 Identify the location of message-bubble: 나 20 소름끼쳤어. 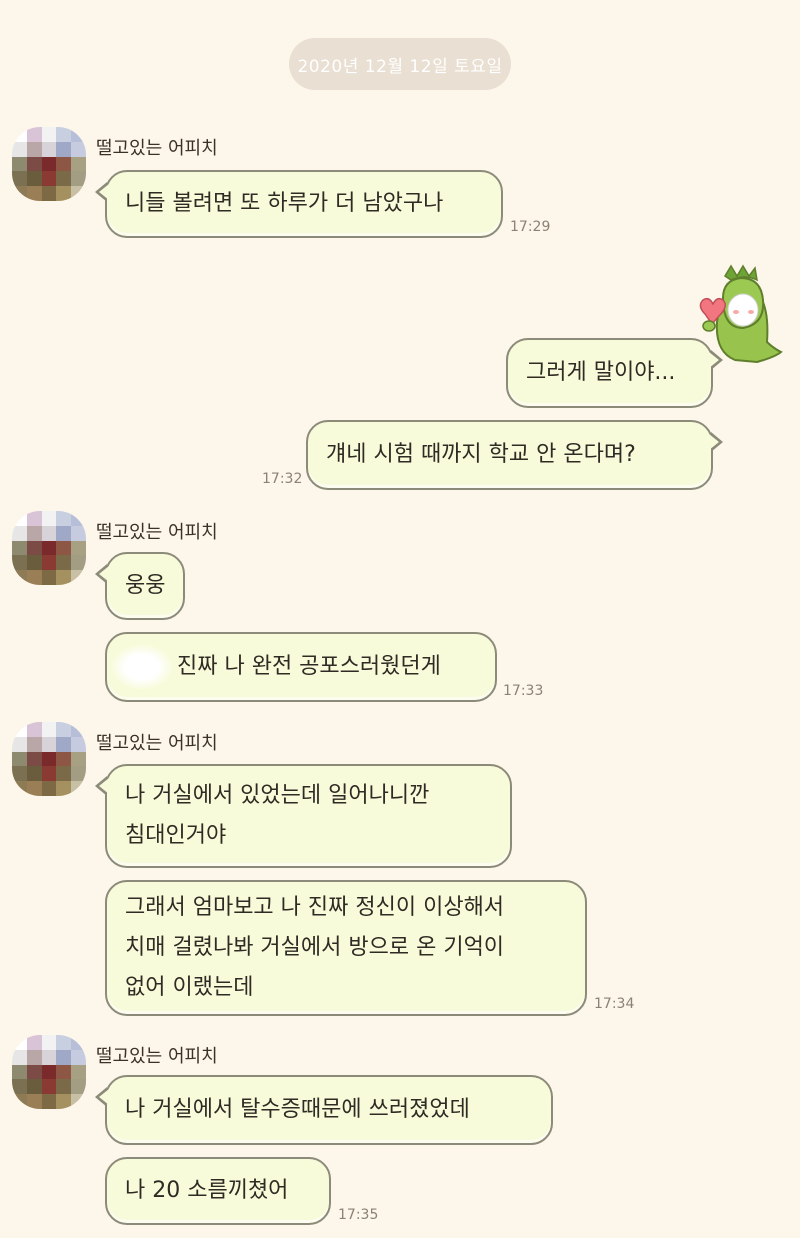
(218, 1191).